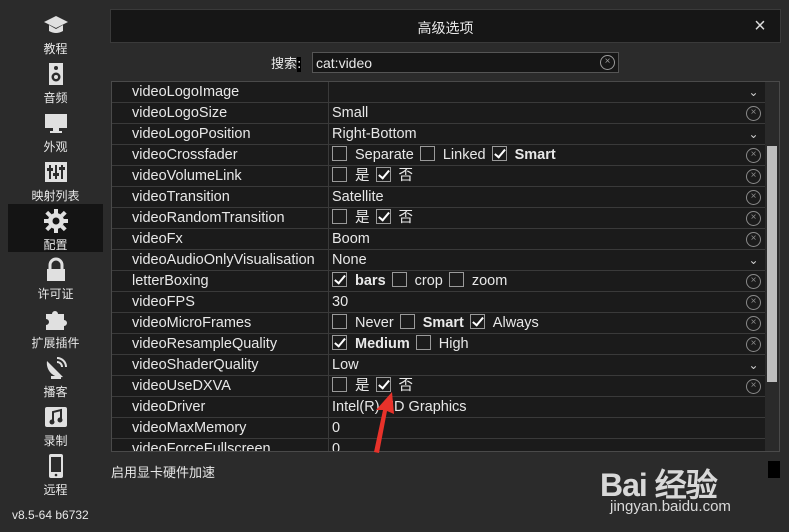 Image resolution: width=789 pixels, height=532 pixels. I want to click on option-value: Medium High, so click(537, 344).